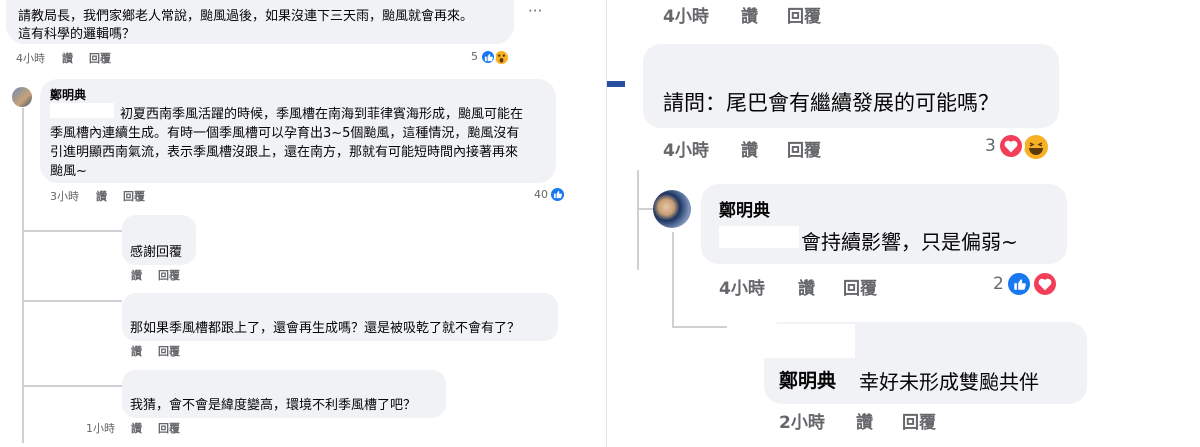 The width and height of the screenshot is (1200, 447). Describe the element at coordinates (322, 114) in the screenshot. I see `official-reply-line1: 初夏西南季風活躍的時候，季風槽在南海到菲律賓海形成，颱風可能在` at that location.